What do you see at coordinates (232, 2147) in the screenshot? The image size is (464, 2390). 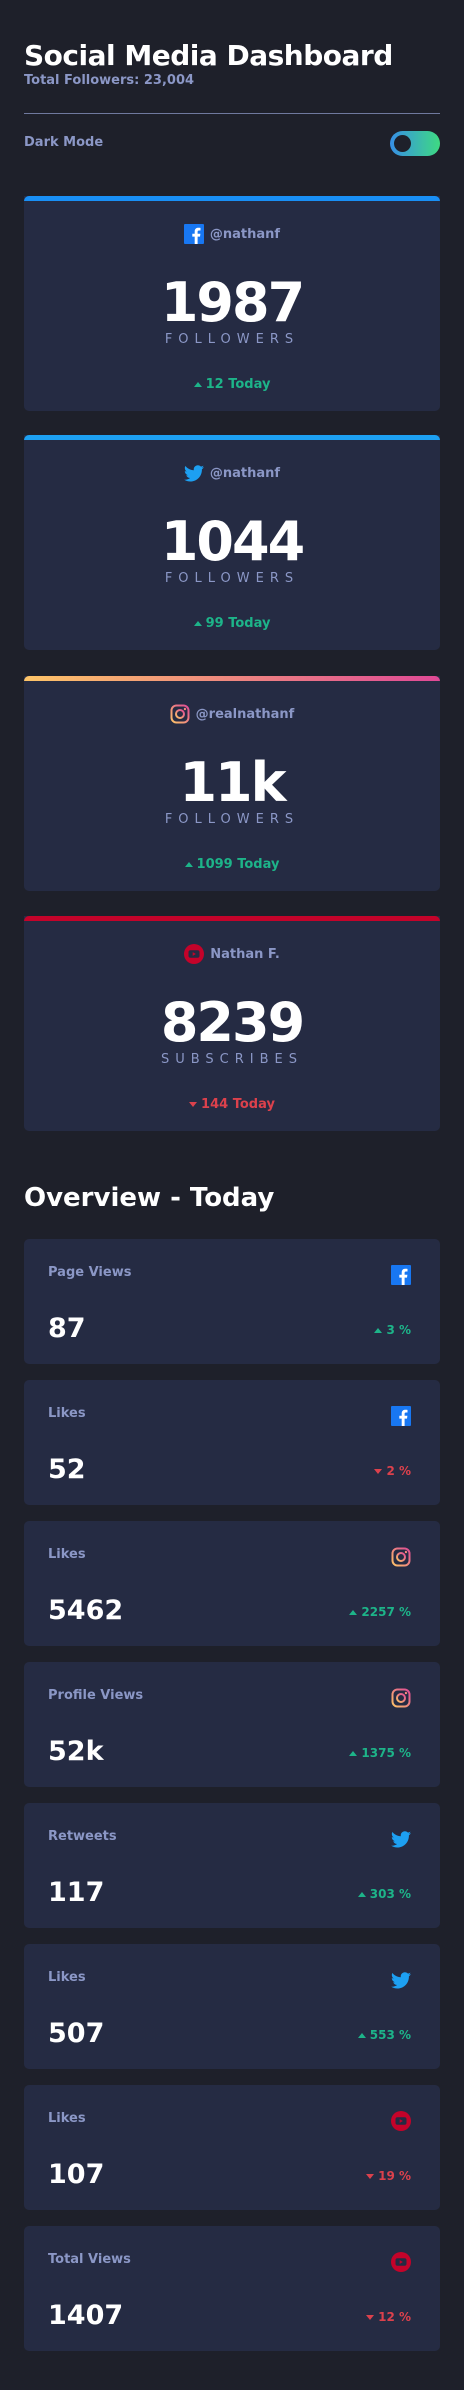 I see `overview-card: Likes 107 19 %` at bounding box center [232, 2147].